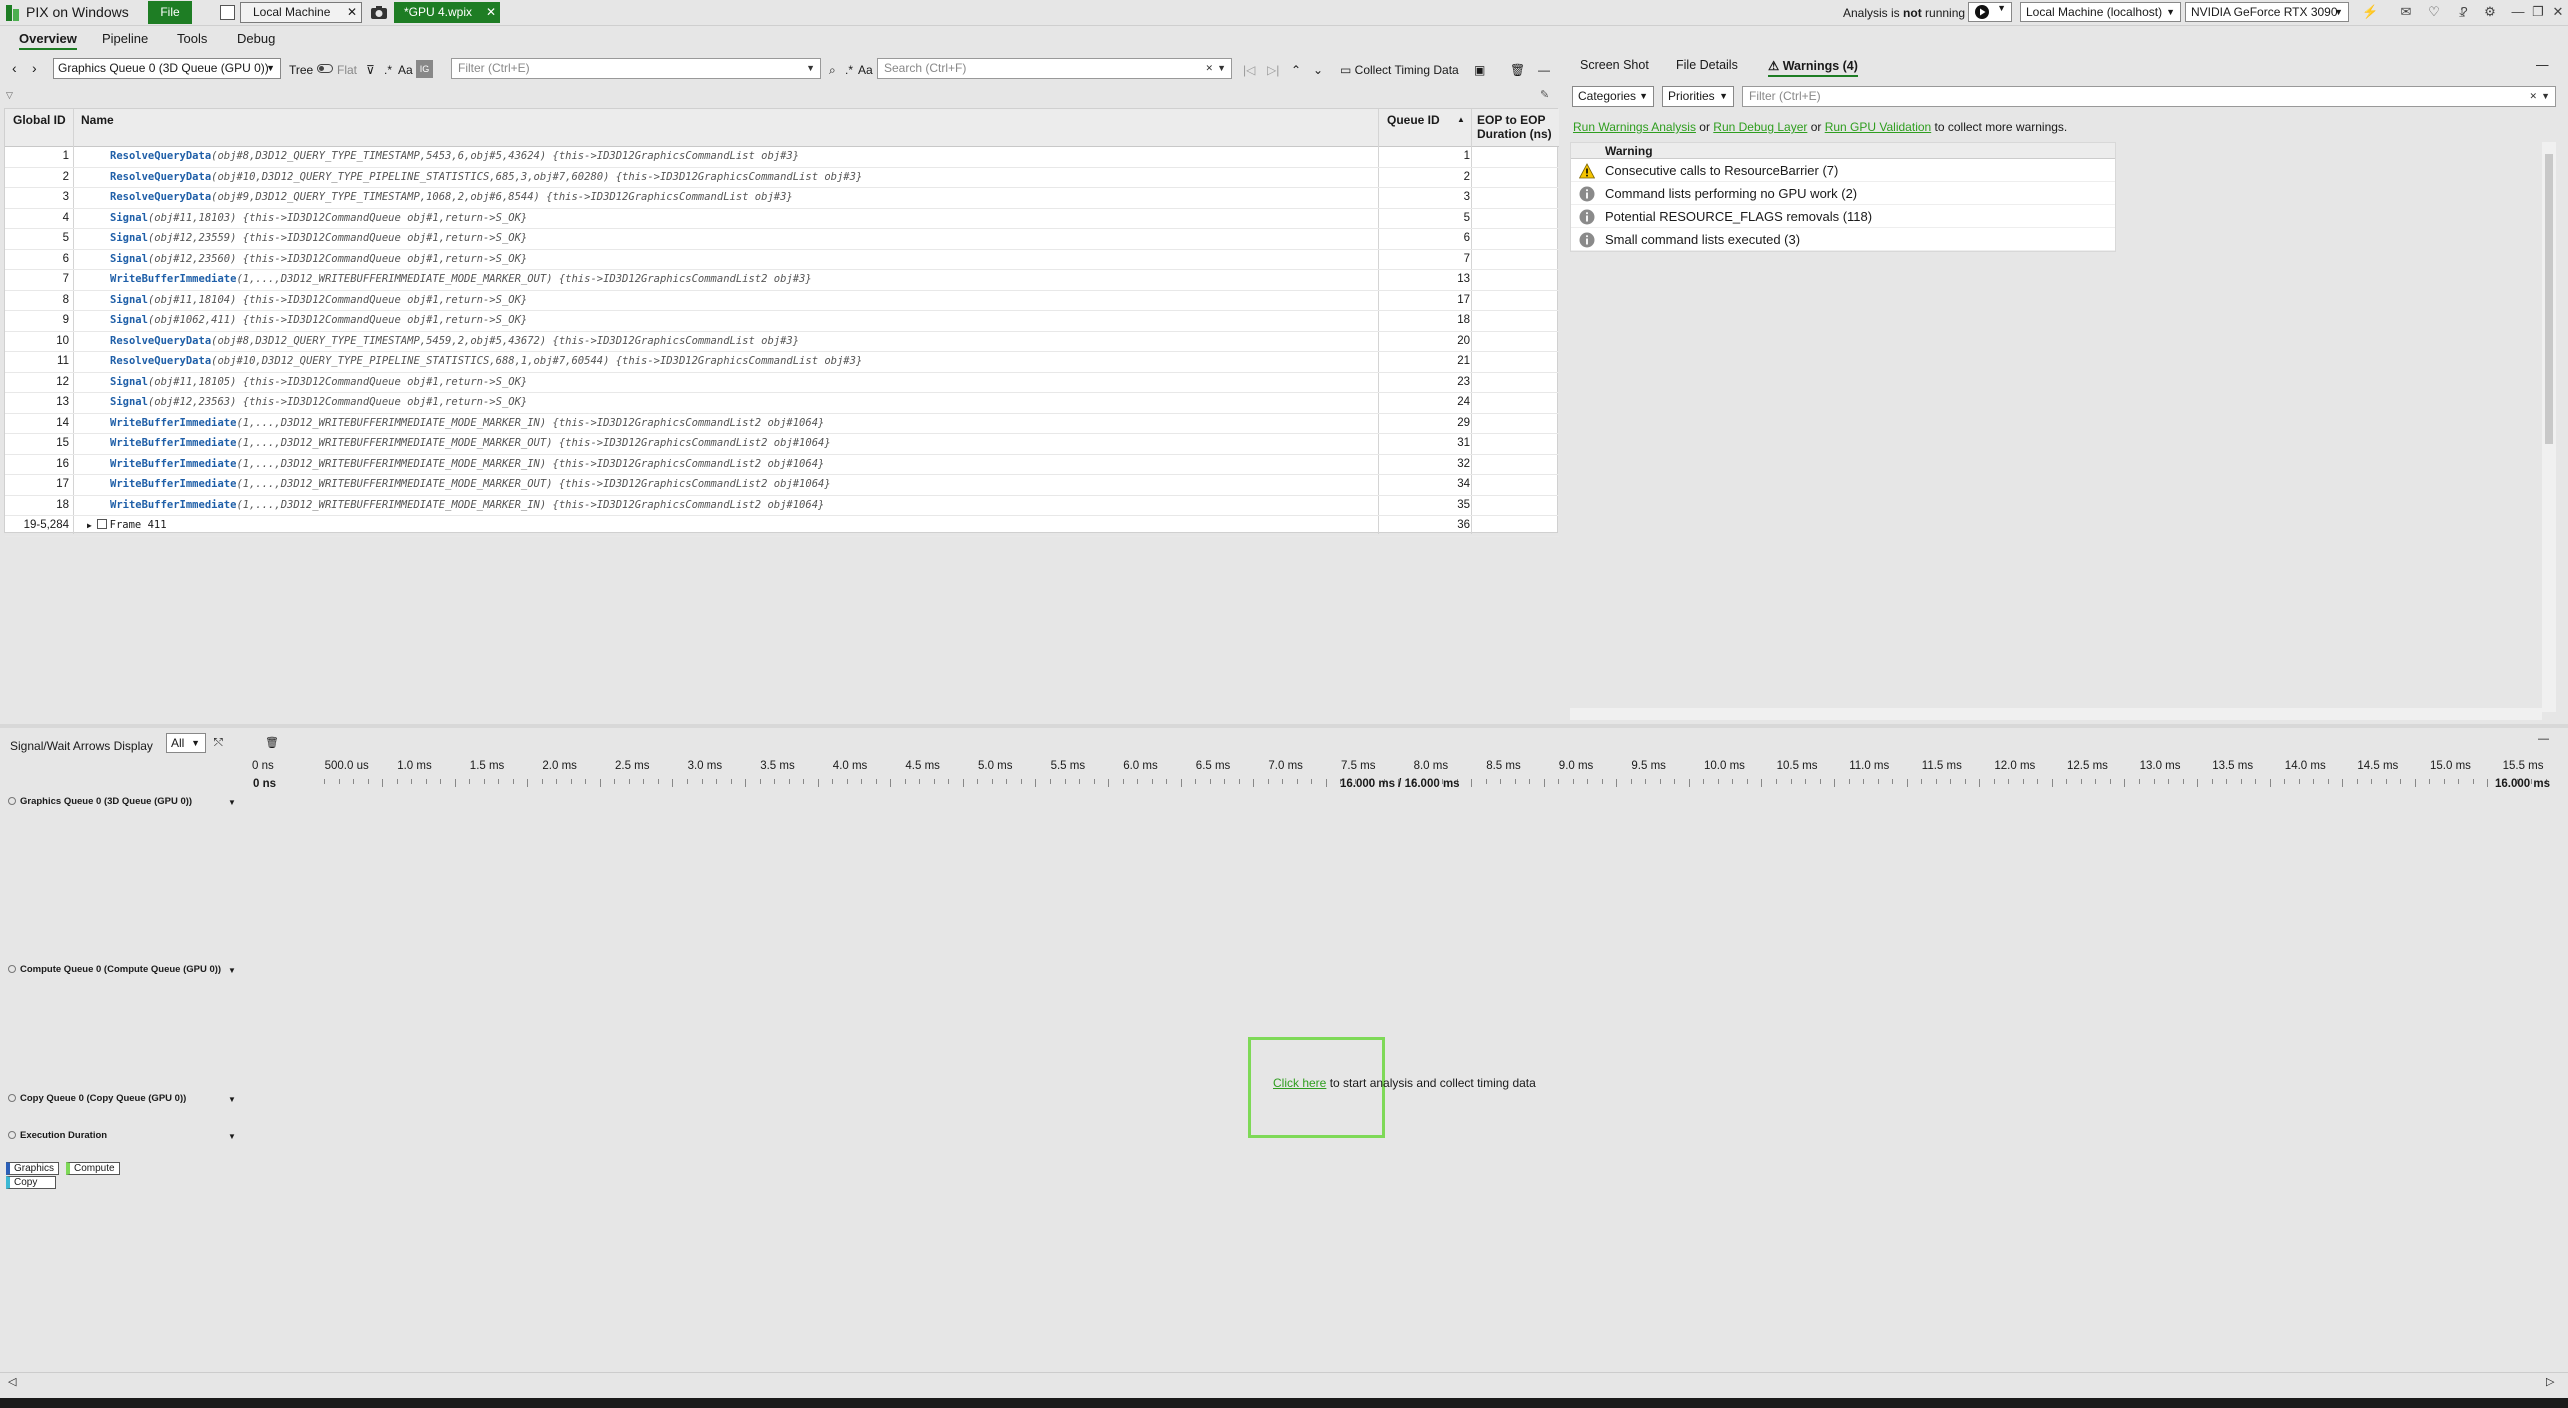 This screenshot has height=1408, width=2568. What do you see at coordinates (97, 120) in the screenshot?
I see `column-name: Name` at bounding box center [97, 120].